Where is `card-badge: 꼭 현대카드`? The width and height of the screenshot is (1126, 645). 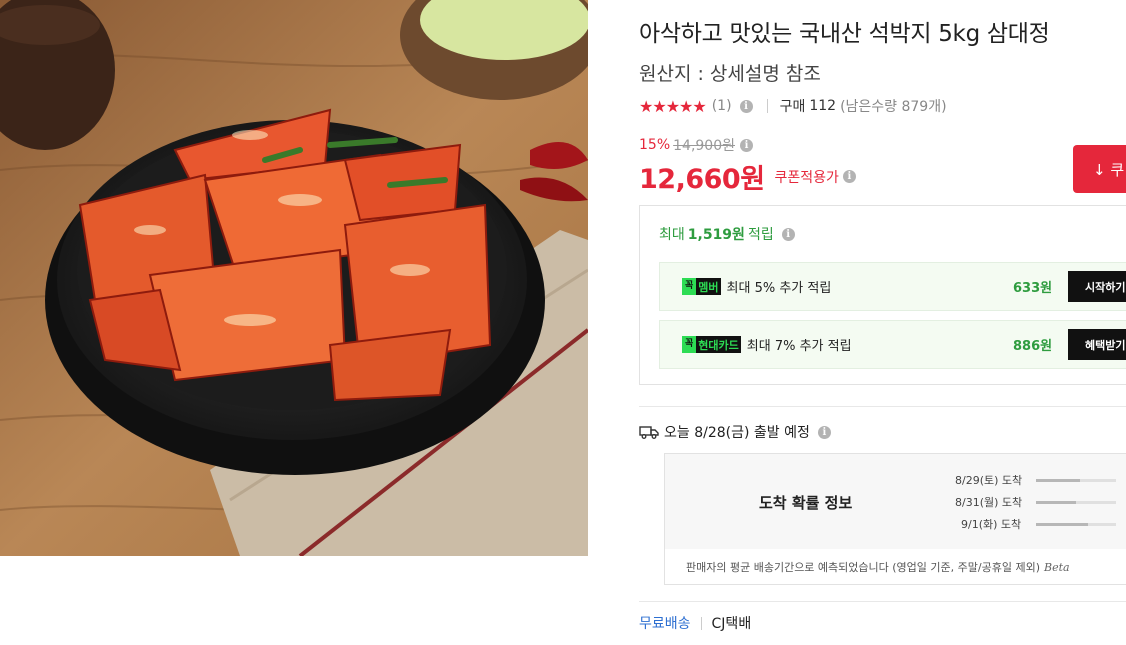 card-badge: 꼭 현대카드 is located at coordinates (711, 344).